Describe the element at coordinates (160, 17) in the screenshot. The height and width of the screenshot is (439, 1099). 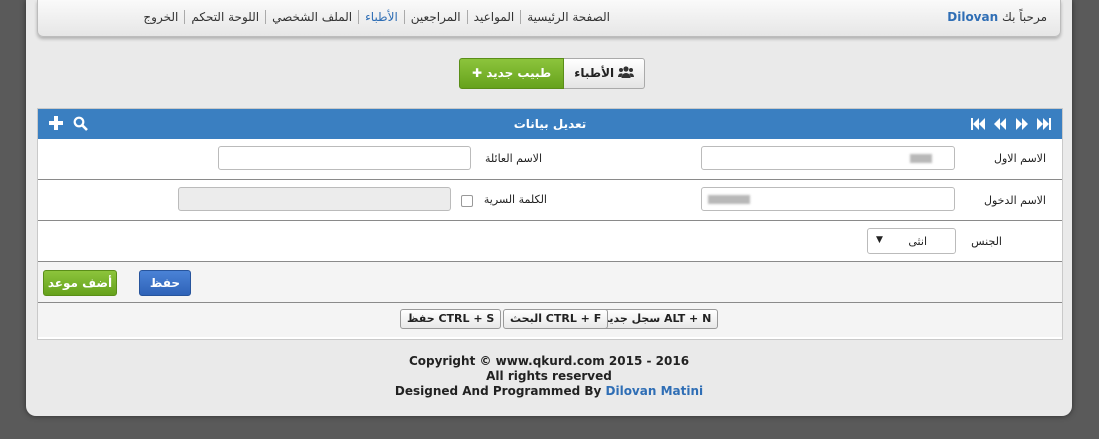
I see `menu-item-logout: الخروج` at that location.